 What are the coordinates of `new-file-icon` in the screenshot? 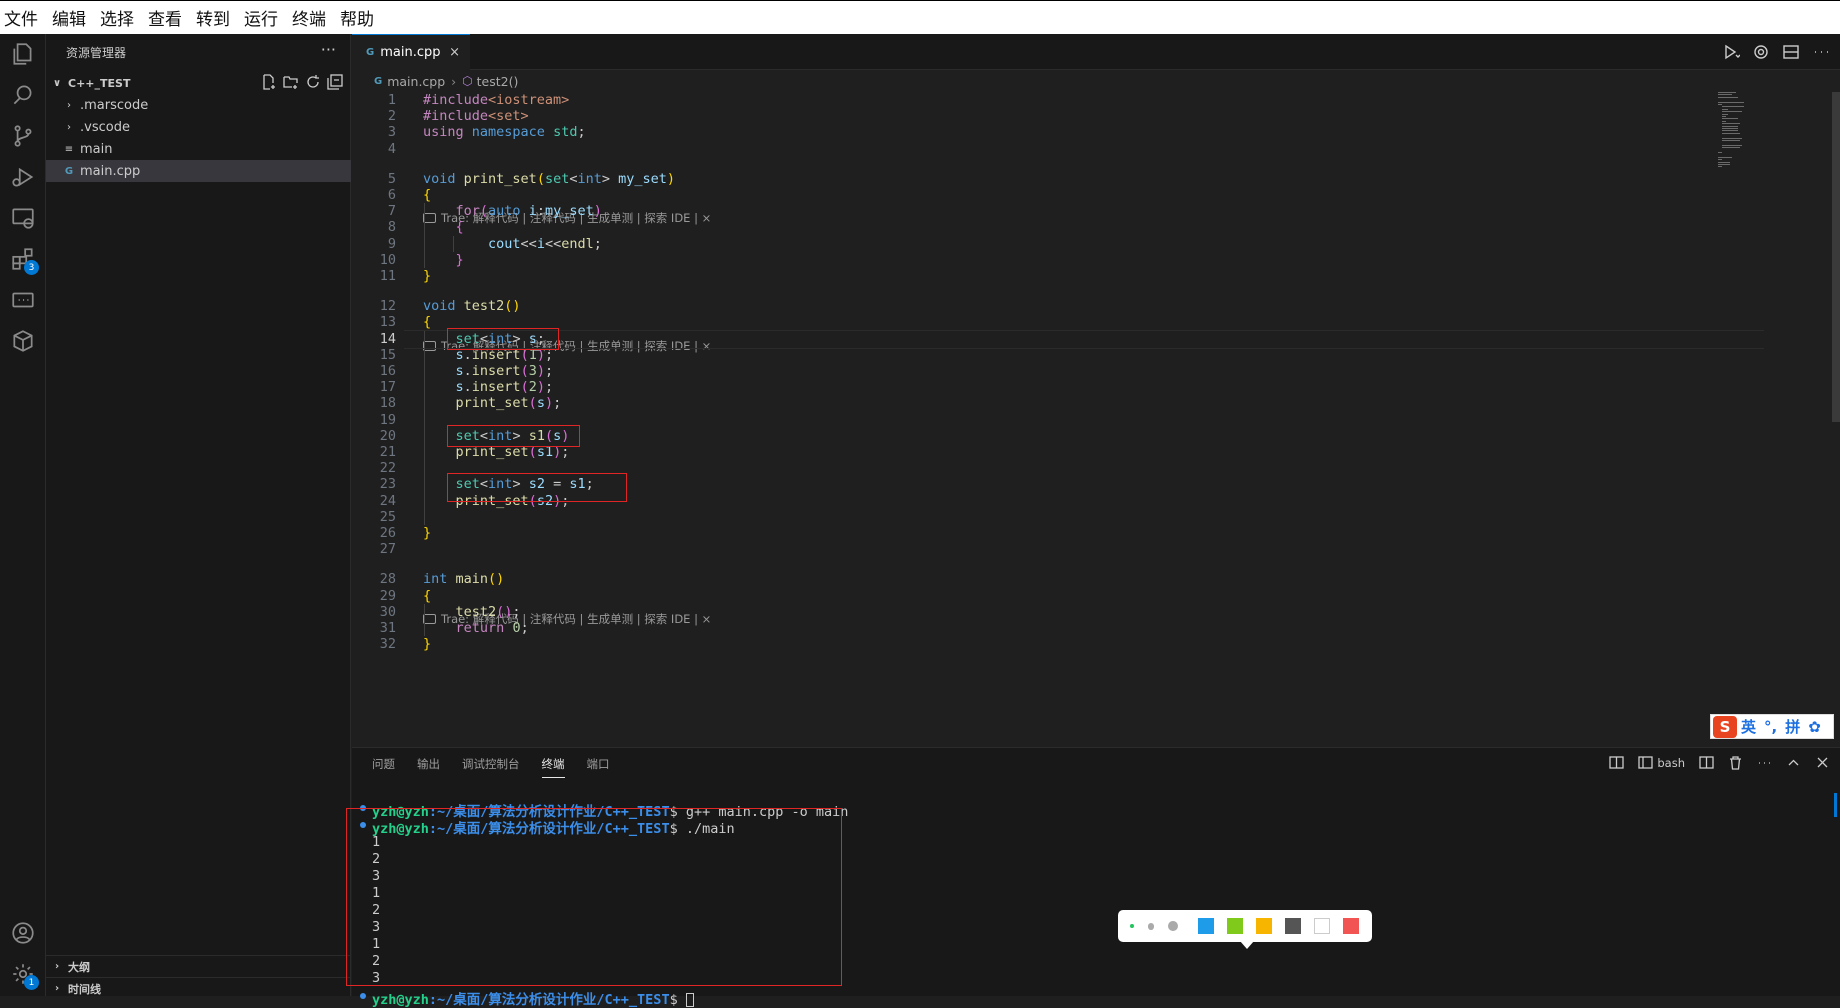 It's located at (269, 82).